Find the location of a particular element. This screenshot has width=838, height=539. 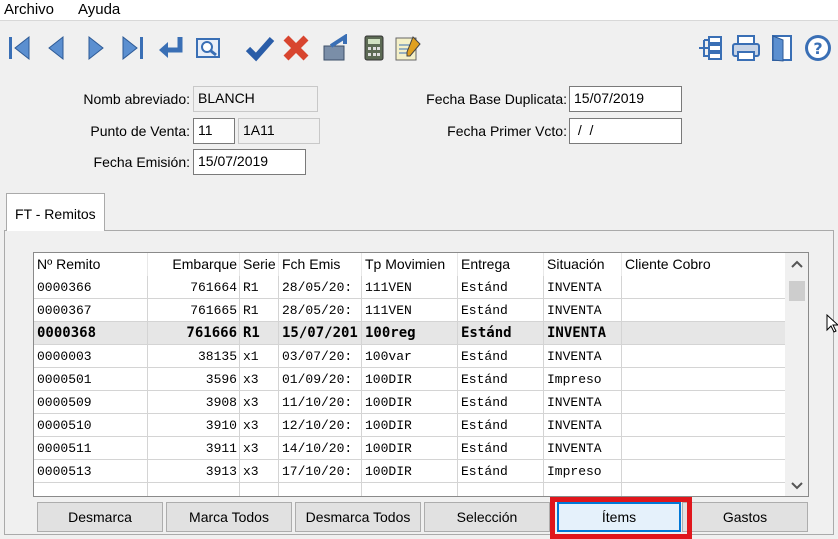

preview-icon is located at coordinates (208, 48).